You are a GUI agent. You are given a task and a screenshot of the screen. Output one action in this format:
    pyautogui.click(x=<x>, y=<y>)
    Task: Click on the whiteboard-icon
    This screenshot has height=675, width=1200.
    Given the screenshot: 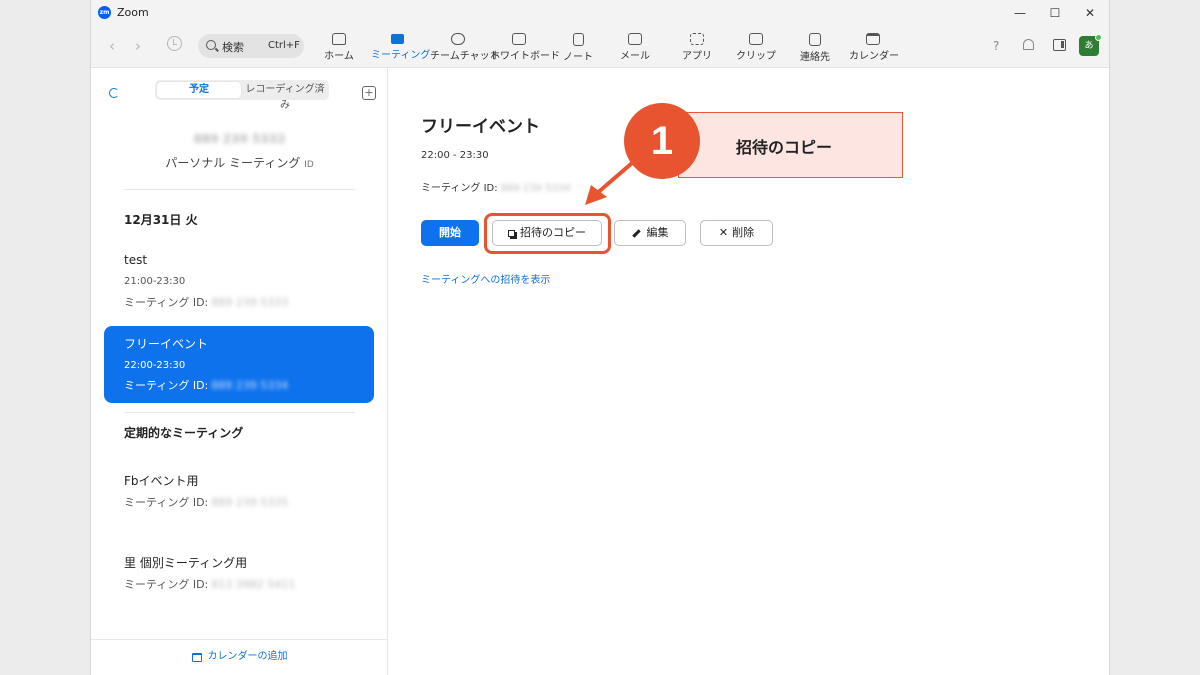 What is the action you would take?
    pyautogui.click(x=519, y=39)
    